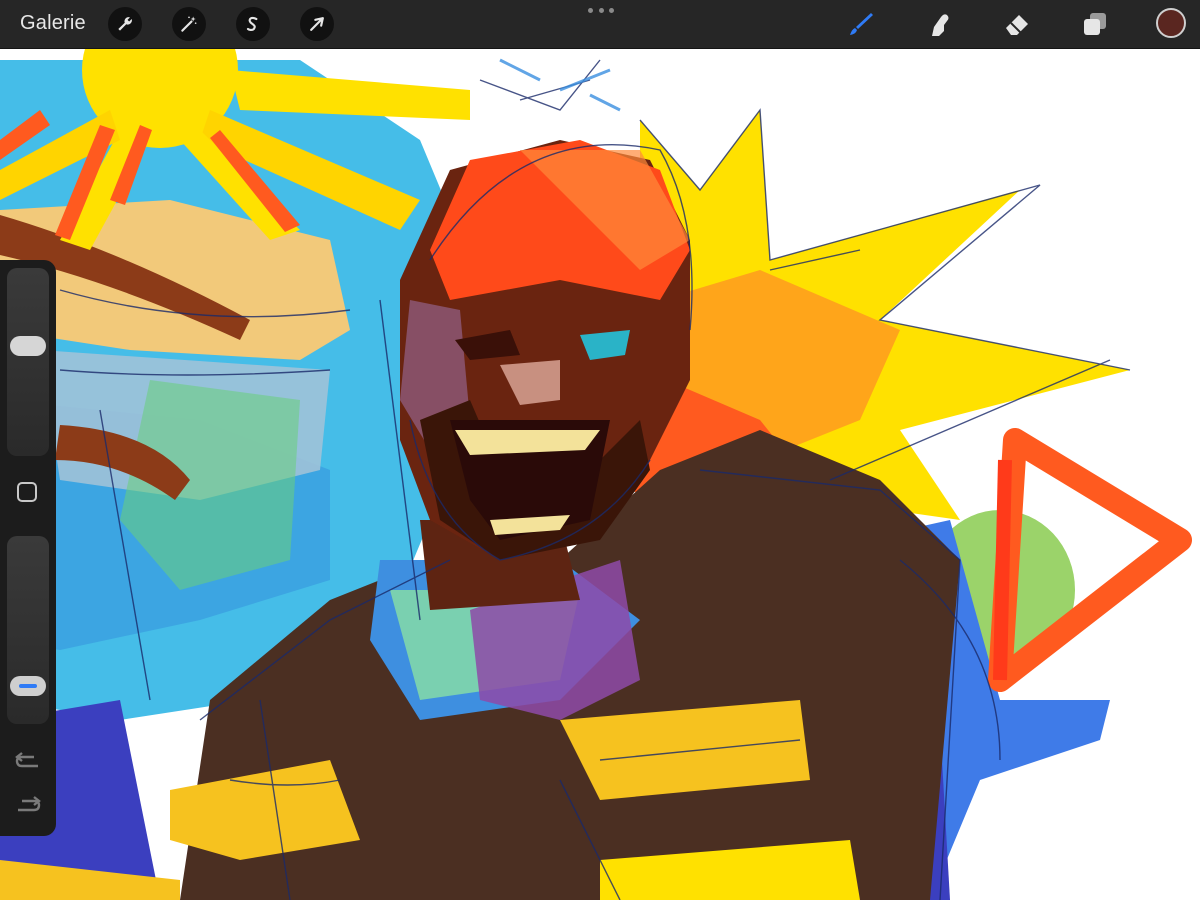  Describe the element at coordinates (53, 23) in the screenshot. I see `gallery-button: Galerie` at that location.